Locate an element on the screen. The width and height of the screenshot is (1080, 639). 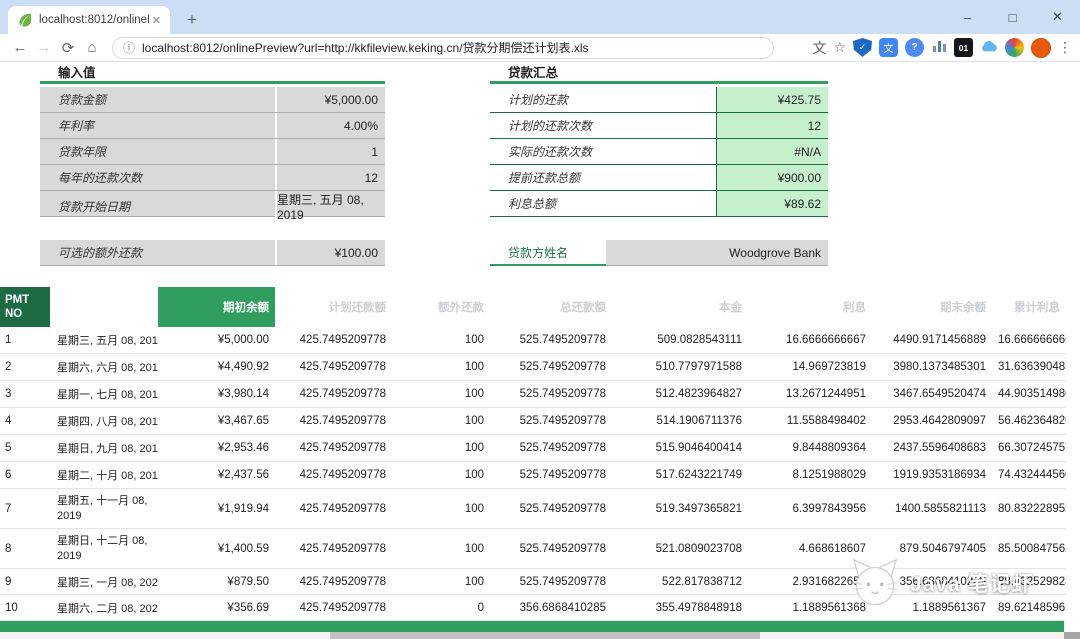
schedule-cell: 13.2671244951 is located at coordinates (826, 394).